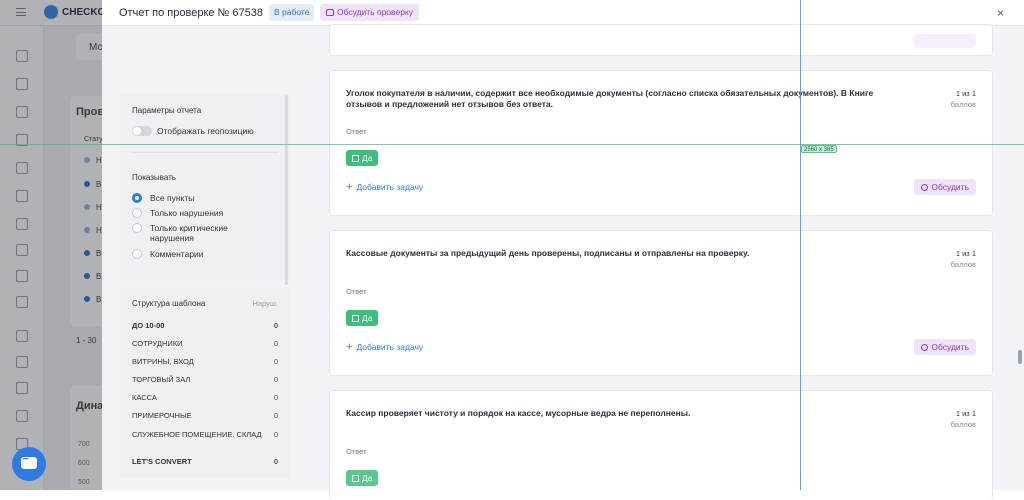 The height and width of the screenshot is (500, 1024). I want to click on discuss-check-label: Обсудить проверку, so click(375, 12).